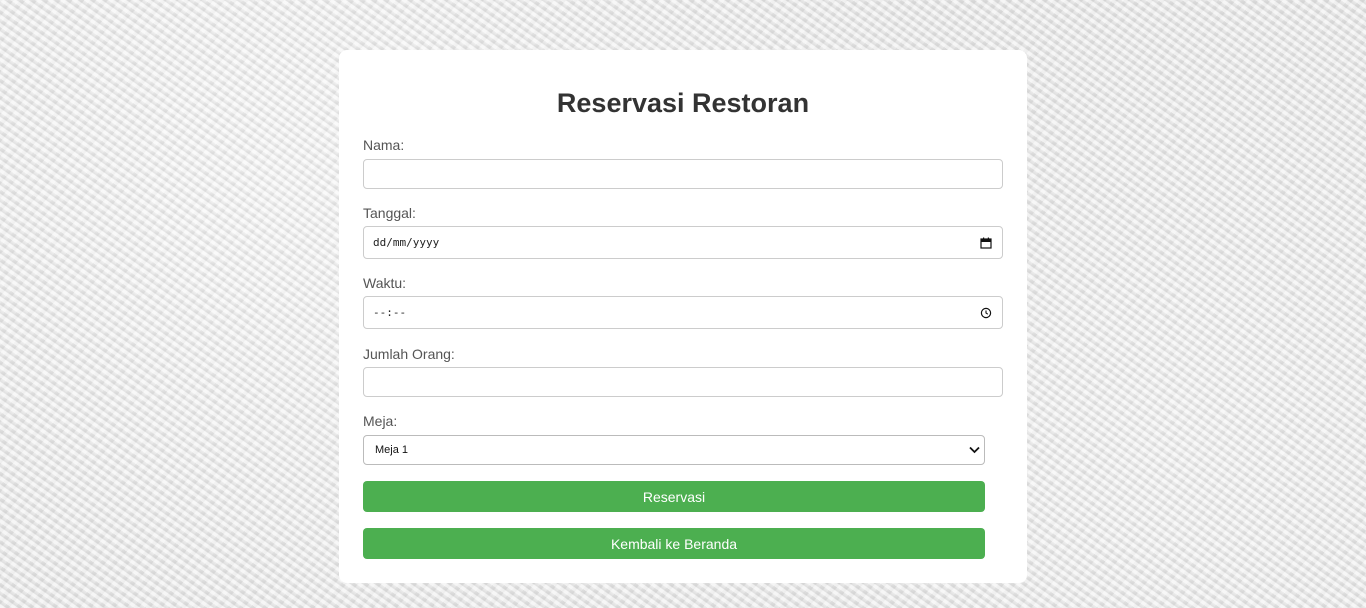 Image resolution: width=1366 pixels, height=608 pixels. I want to click on meja-select: Meja 1, so click(674, 450).